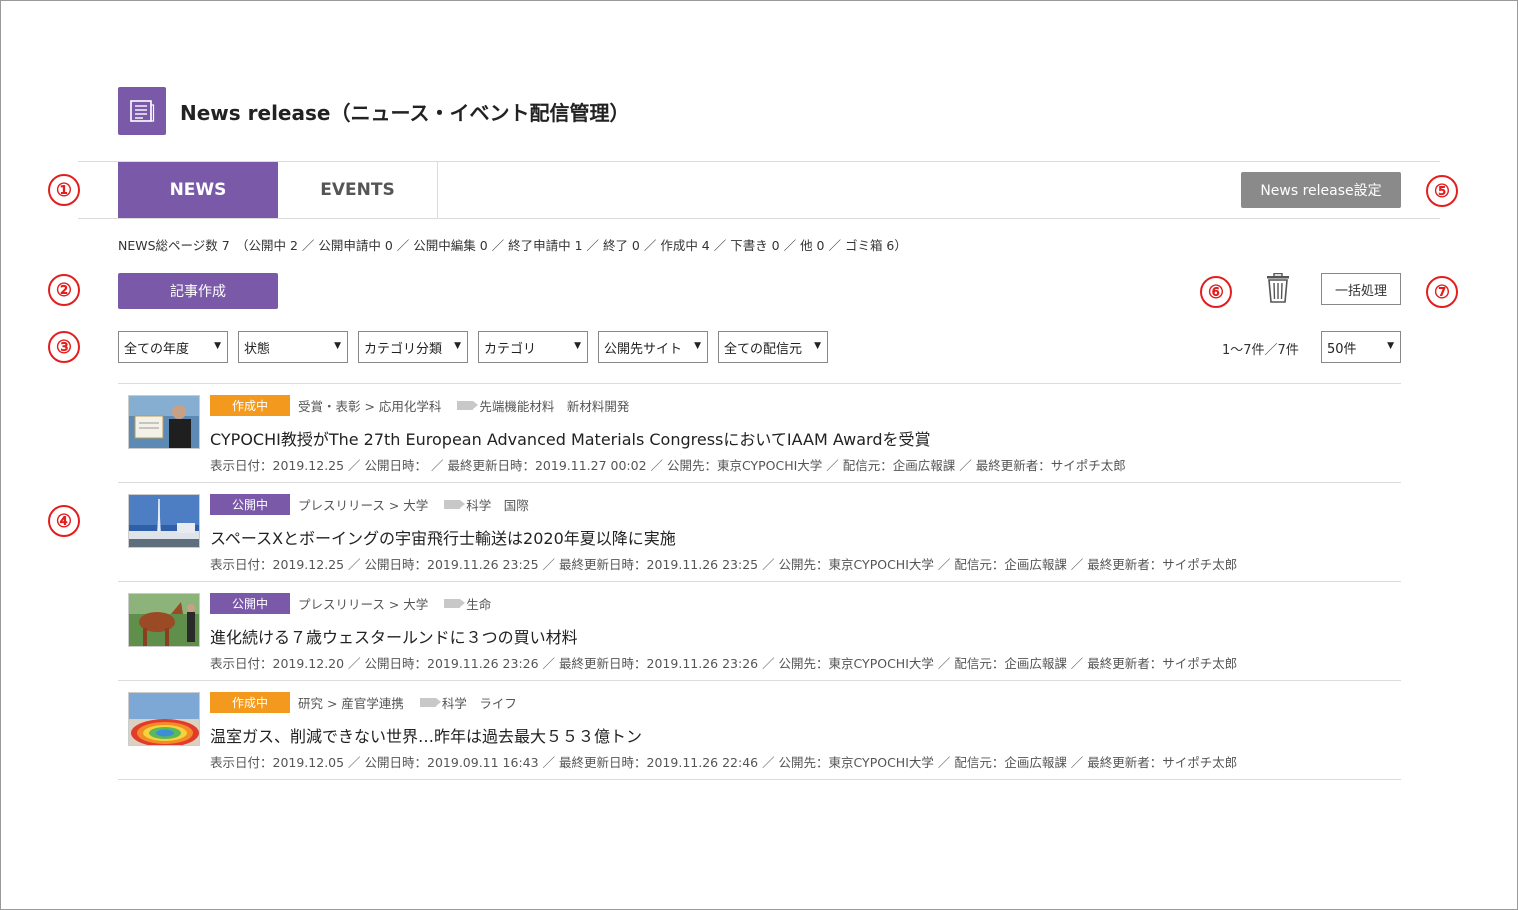  What do you see at coordinates (405, 113) in the screenshot?
I see `page-title: News release（ニュース・イベント配信管理）` at bounding box center [405, 113].